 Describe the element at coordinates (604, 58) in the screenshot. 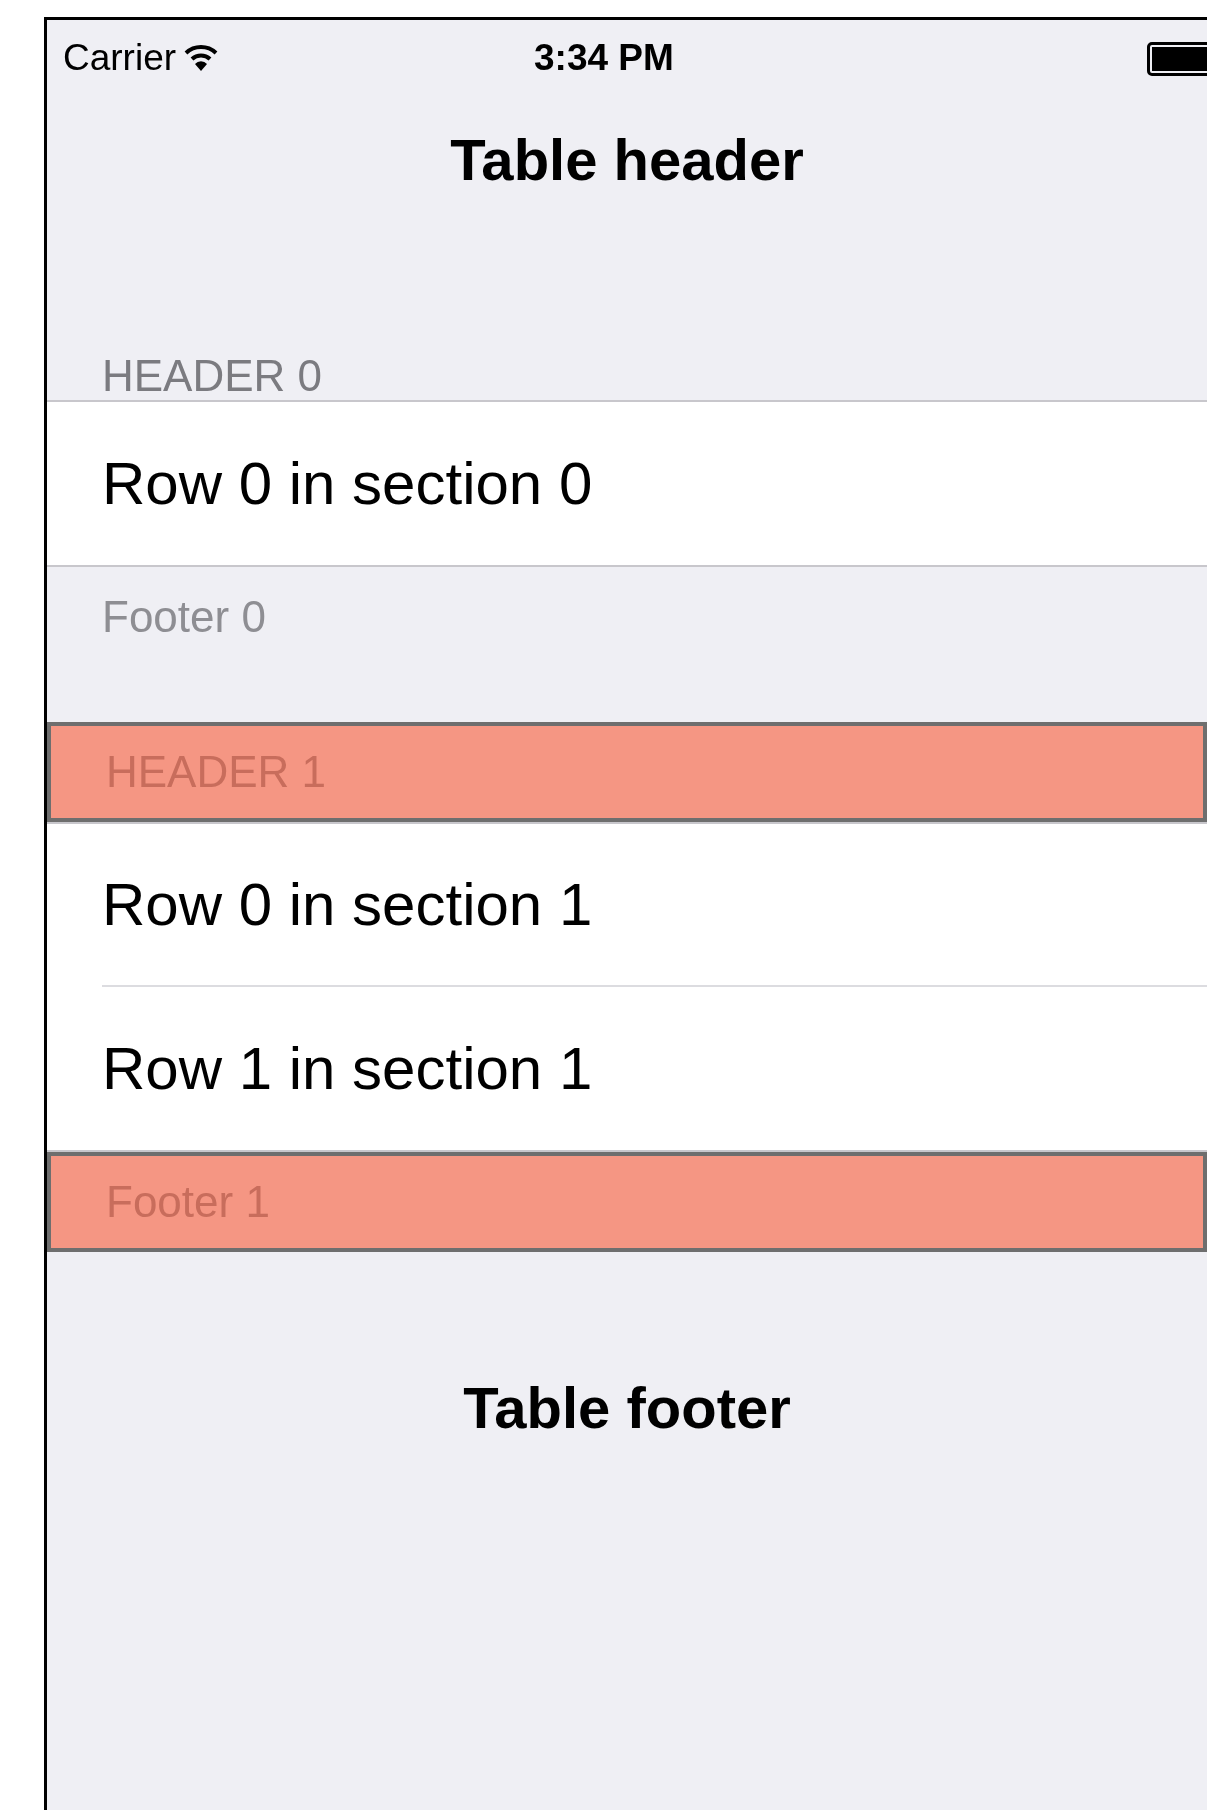

I see `status-time: 3:34 PM` at that location.